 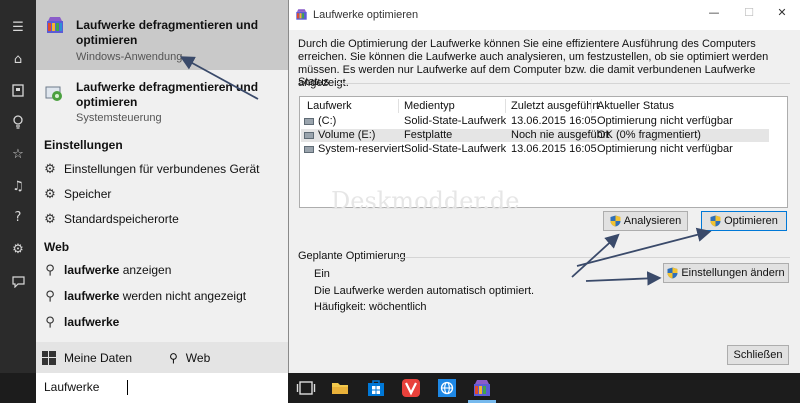 What do you see at coordinates (649, 135) in the screenshot?
I see `current-status: OK (0% fragmentiert)` at bounding box center [649, 135].